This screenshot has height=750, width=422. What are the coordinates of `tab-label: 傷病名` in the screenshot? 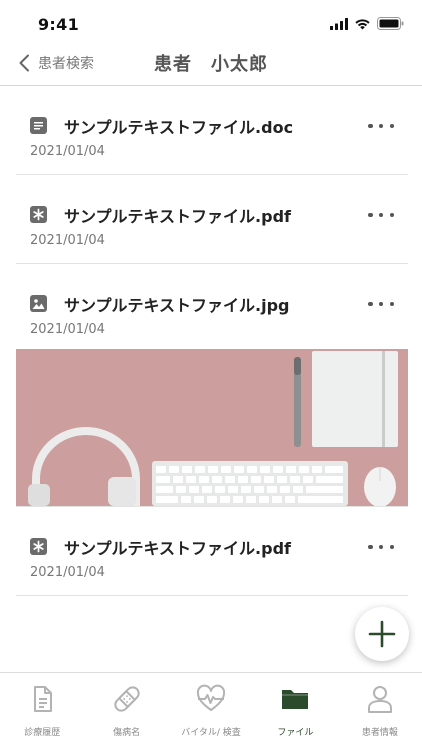 It's located at (127, 733).